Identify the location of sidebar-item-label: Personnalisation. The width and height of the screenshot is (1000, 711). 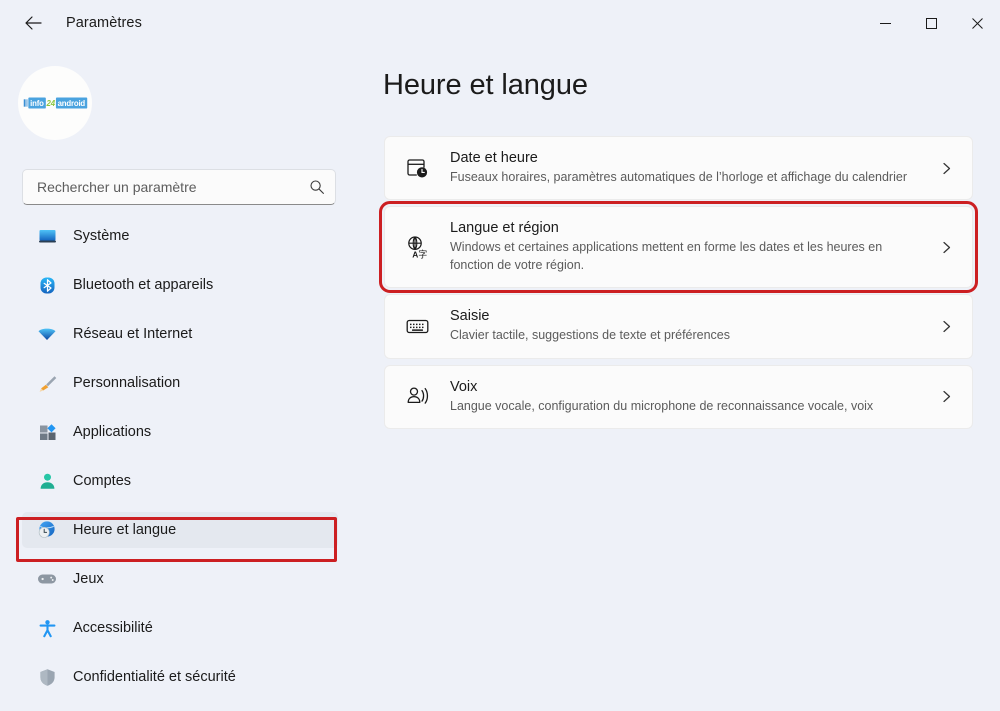
(127, 383).